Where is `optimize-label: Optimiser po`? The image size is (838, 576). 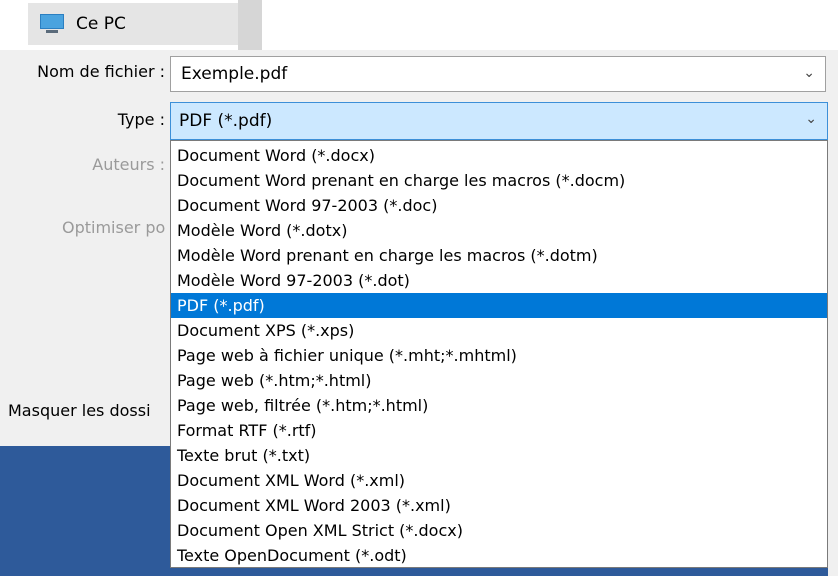
optimize-label: Optimiser po is located at coordinates (114, 227).